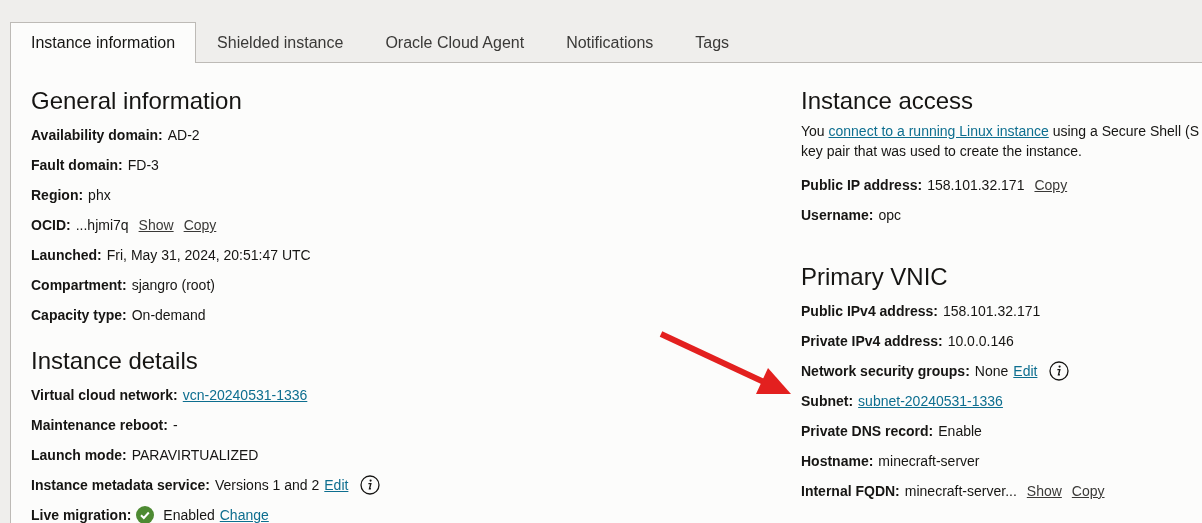  Describe the element at coordinates (267, 485) in the screenshot. I see `field-value: Versions 1 and 2` at that location.